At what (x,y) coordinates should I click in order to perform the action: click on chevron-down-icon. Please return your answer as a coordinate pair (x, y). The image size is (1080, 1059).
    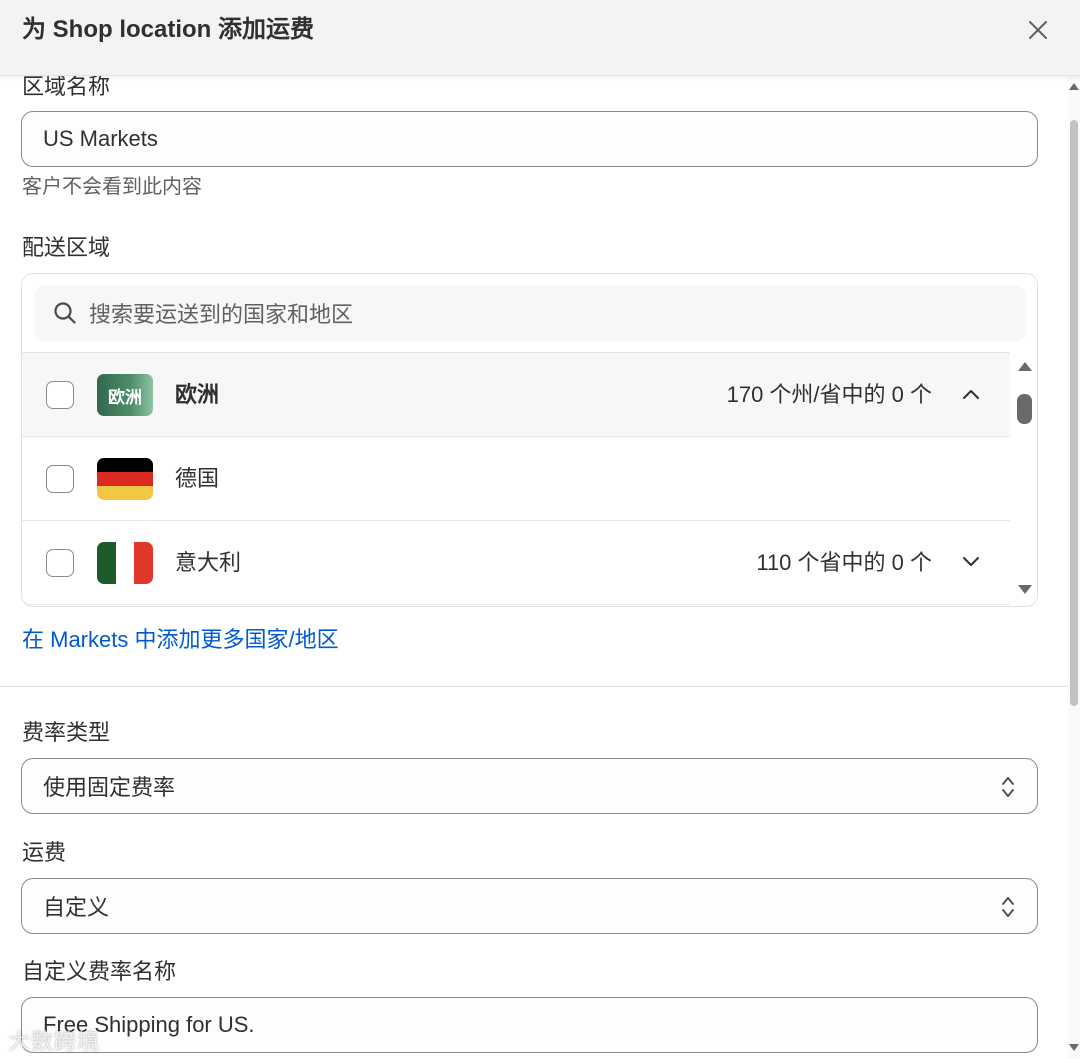
    Looking at the image, I should click on (971, 561).